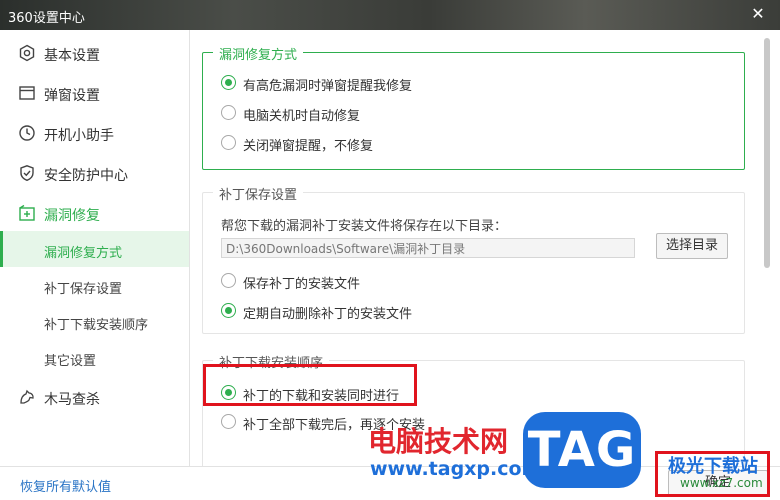 The width and height of the screenshot is (780, 500). Describe the element at coordinates (65, 485) in the screenshot. I see `restore-defaults-link: 恢复所有默认值` at that location.